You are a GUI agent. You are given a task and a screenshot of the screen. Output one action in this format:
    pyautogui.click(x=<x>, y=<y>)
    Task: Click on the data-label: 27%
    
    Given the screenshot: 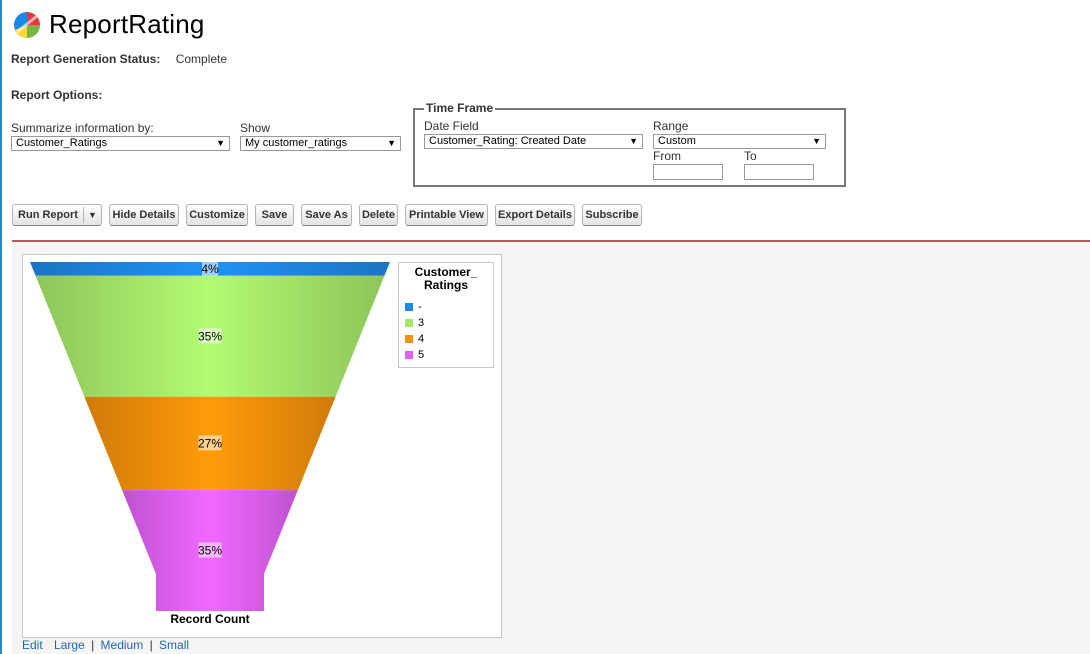 What is the action you would take?
    pyautogui.click(x=210, y=443)
    